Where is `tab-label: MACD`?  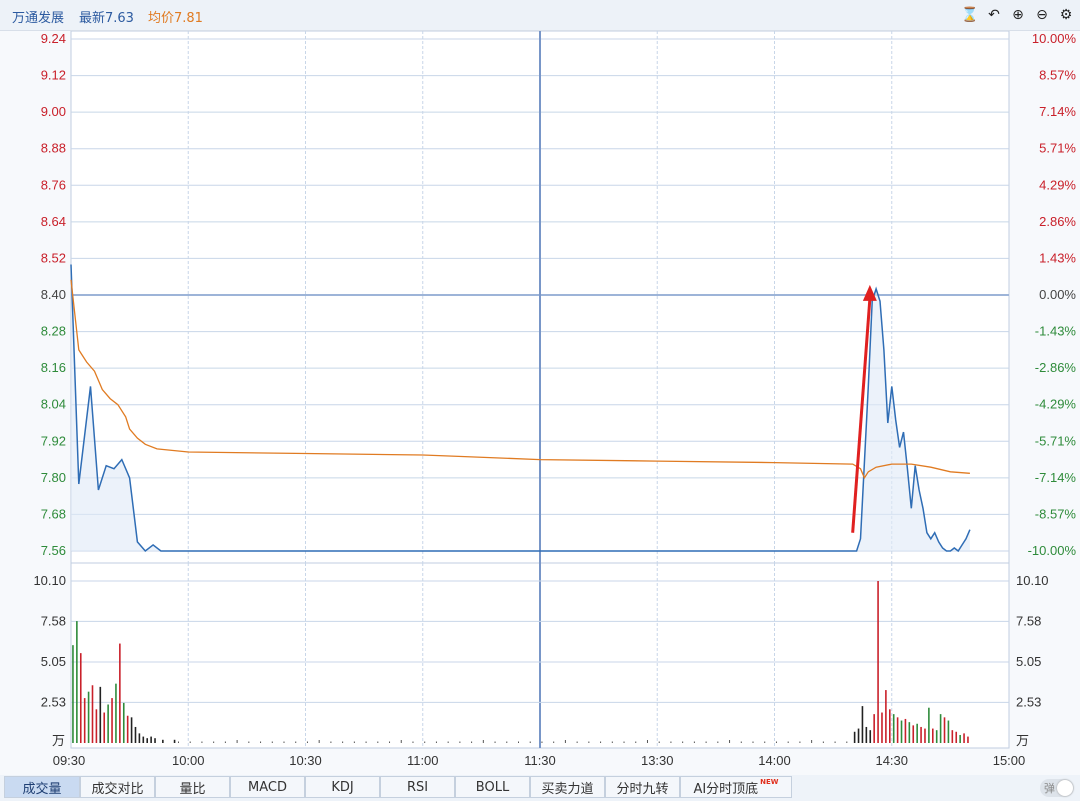 tab-label: MACD is located at coordinates (267, 787).